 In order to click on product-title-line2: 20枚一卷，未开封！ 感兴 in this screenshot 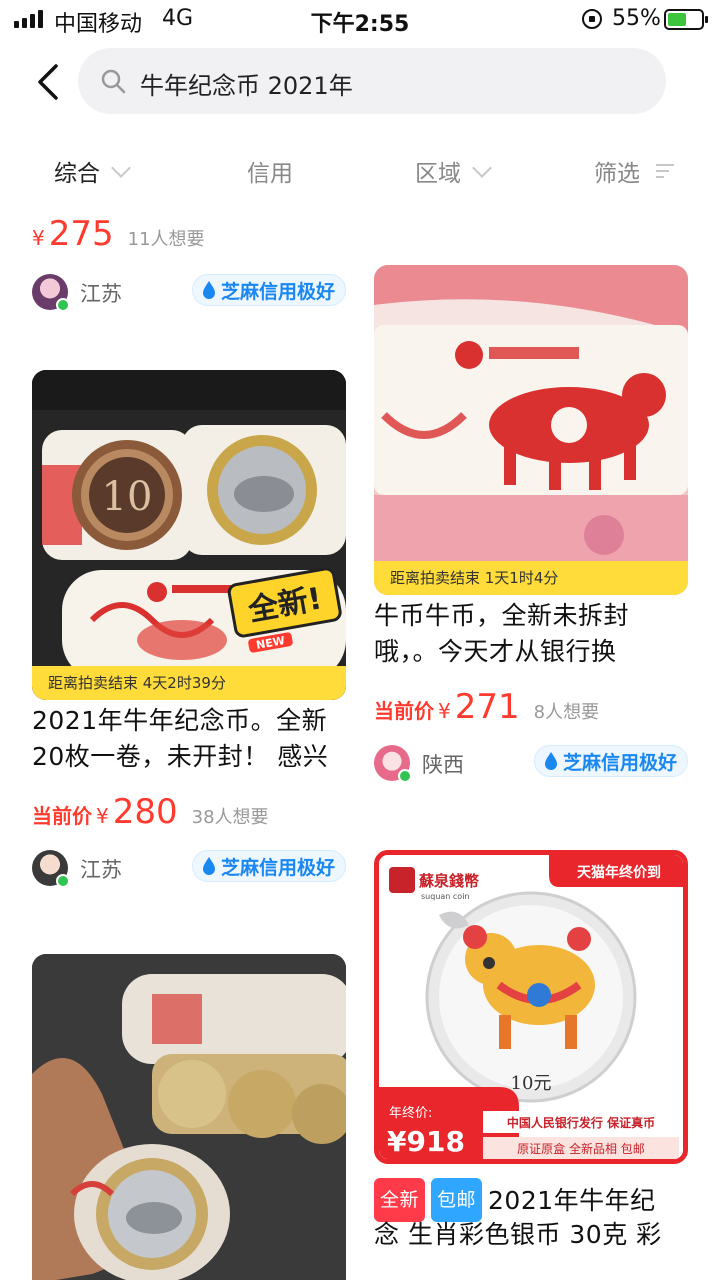, I will do `click(180, 756)`.